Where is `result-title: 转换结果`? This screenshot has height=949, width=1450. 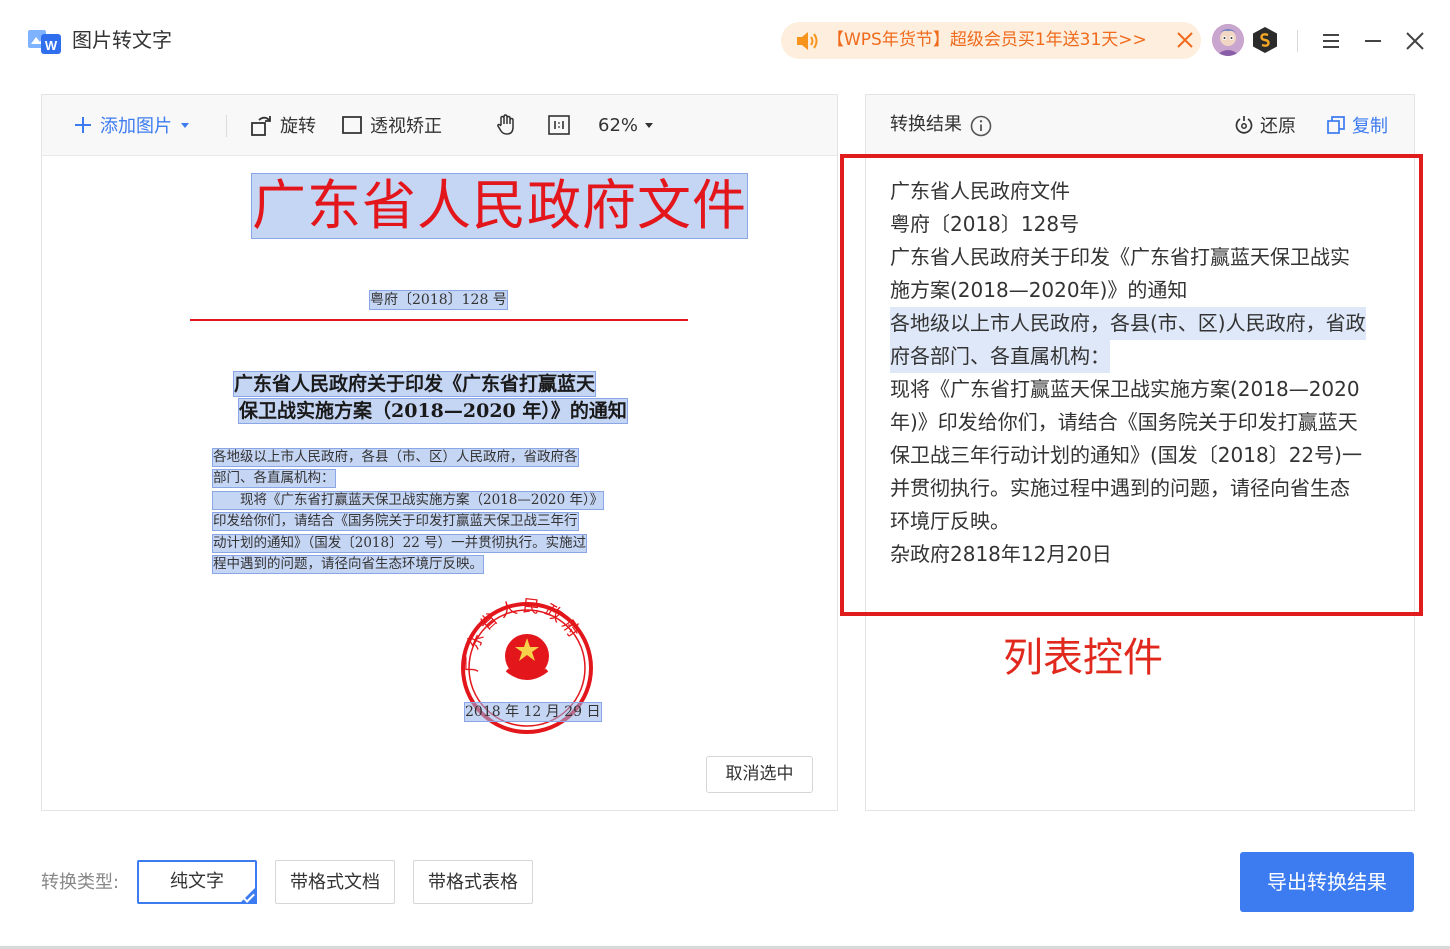
result-title: 转换结果 is located at coordinates (926, 124).